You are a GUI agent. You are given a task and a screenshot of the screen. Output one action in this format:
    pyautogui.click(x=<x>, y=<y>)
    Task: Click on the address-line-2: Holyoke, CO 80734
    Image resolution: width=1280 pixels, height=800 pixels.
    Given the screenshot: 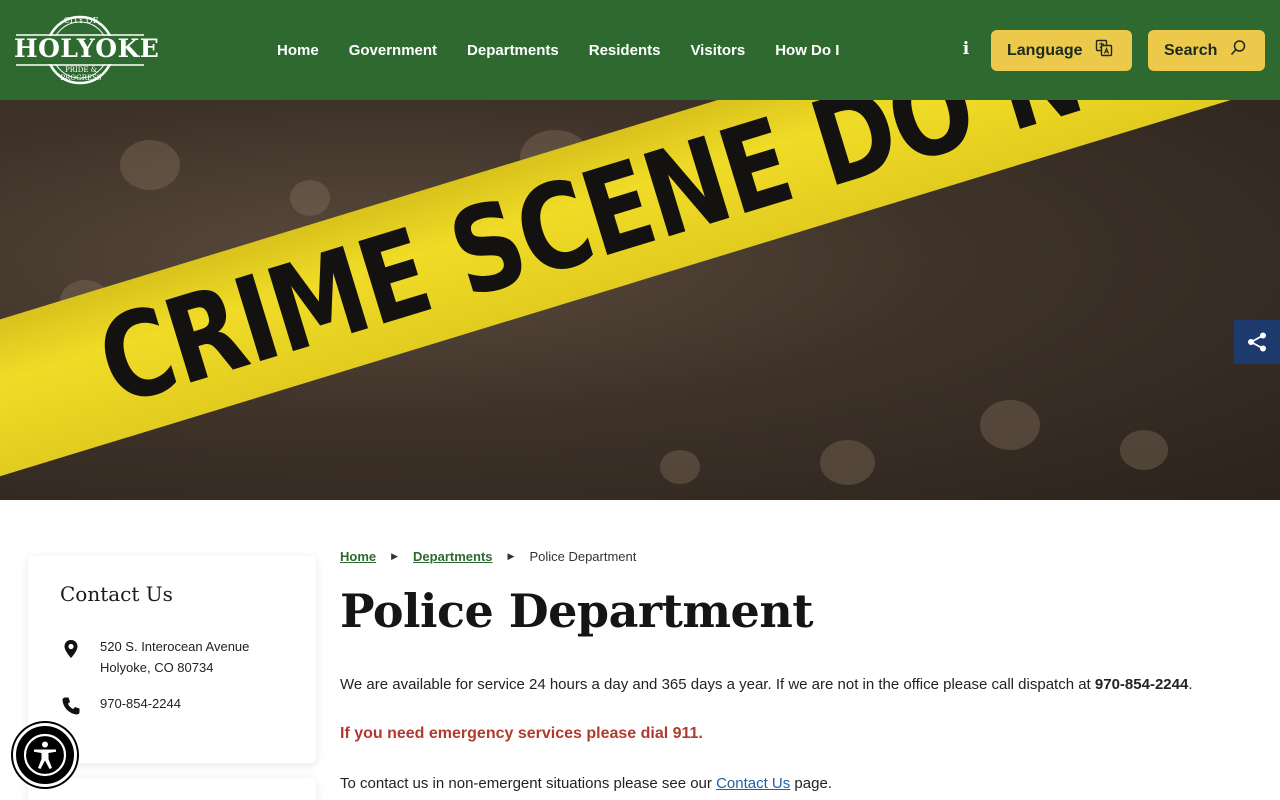 What is the action you would take?
    pyautogui.click(x=157, y=667)
    